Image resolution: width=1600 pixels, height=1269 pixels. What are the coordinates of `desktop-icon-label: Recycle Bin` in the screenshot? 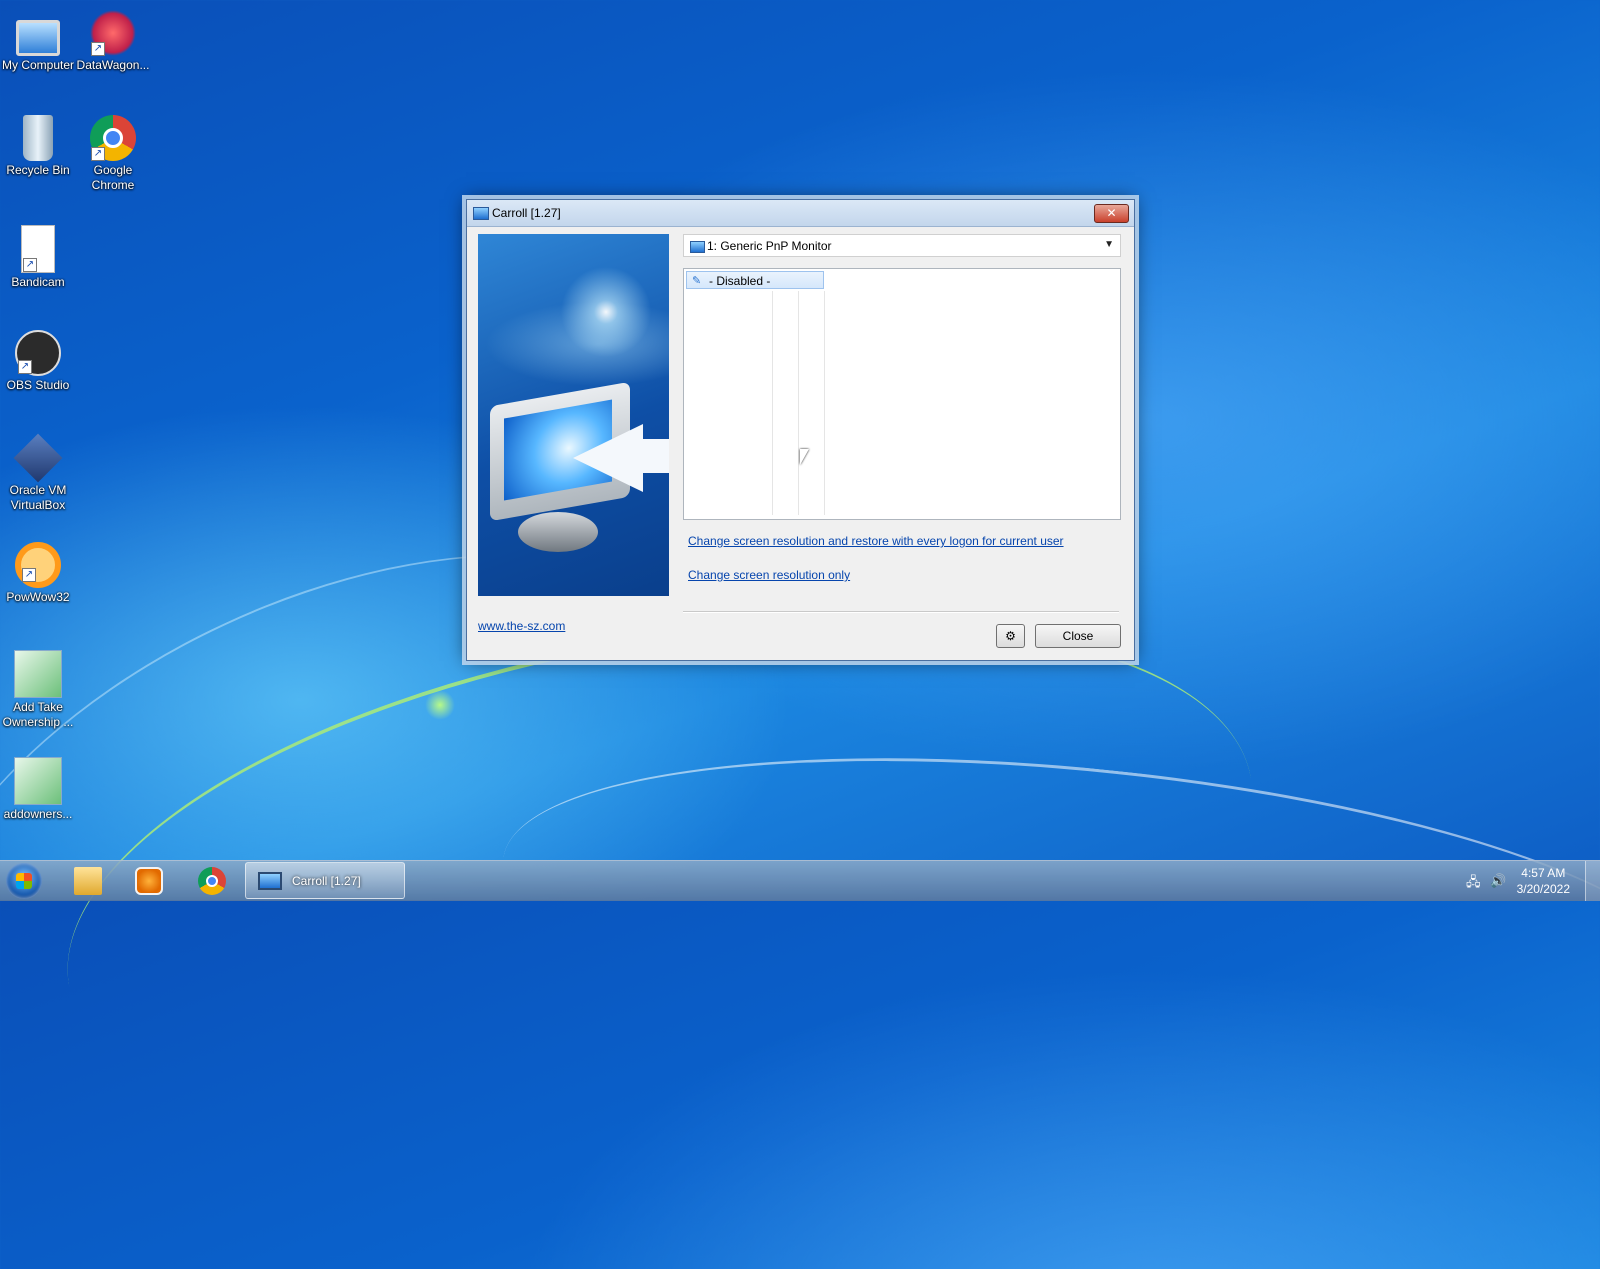 It's located at (38, 170).